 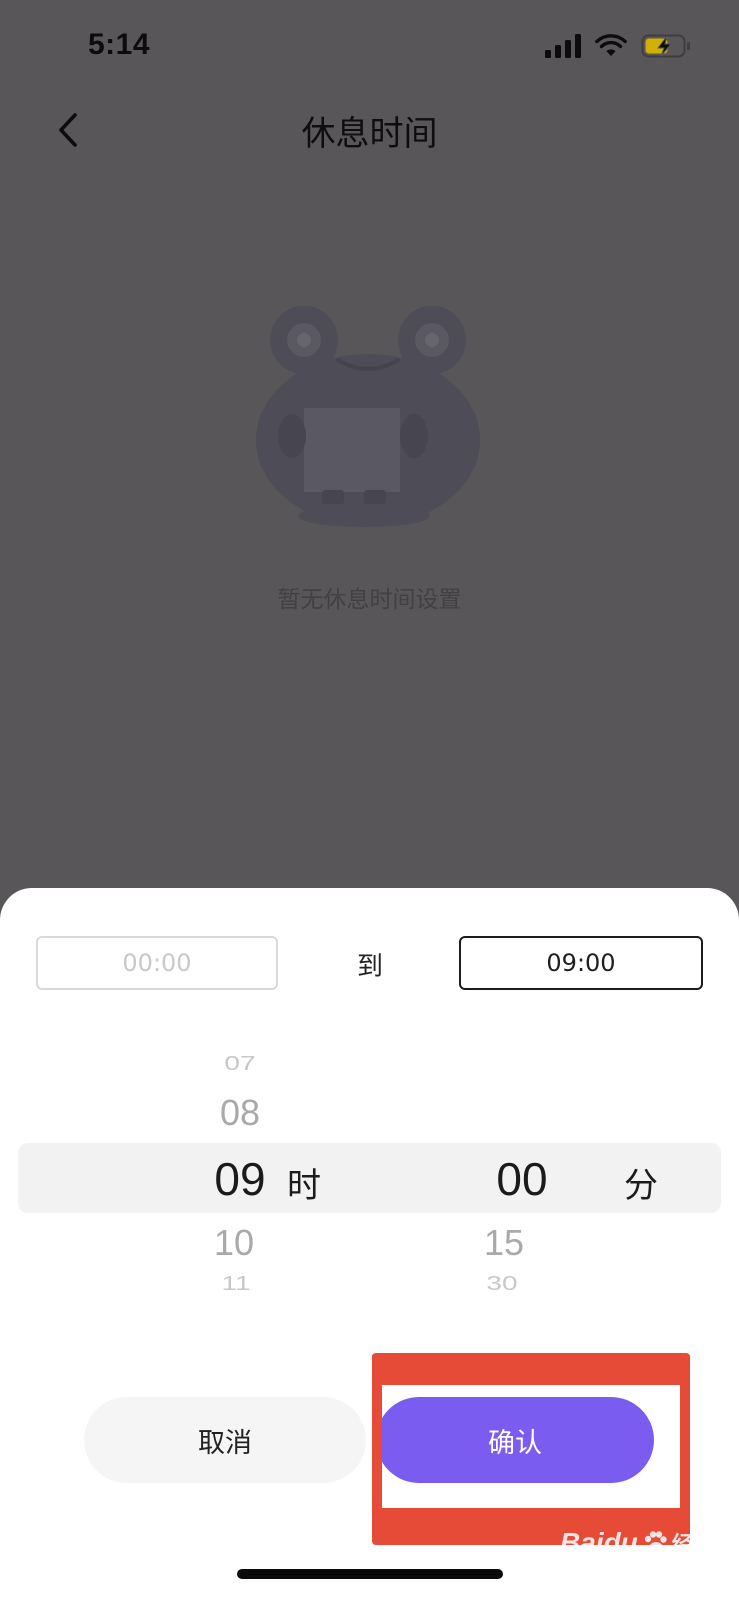 I want to click on wifi-icon, so click(x=611, y=45).